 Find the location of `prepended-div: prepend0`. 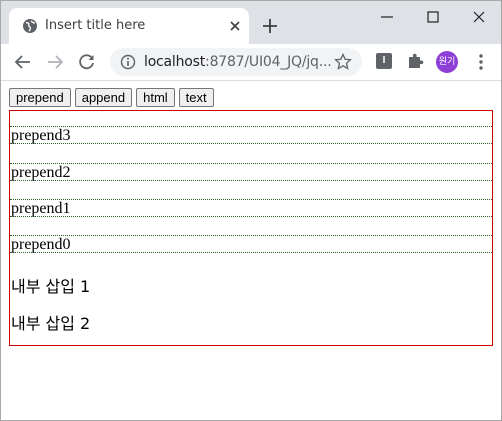

prepended-div: prepend0 is located at coordinates (251, 244).